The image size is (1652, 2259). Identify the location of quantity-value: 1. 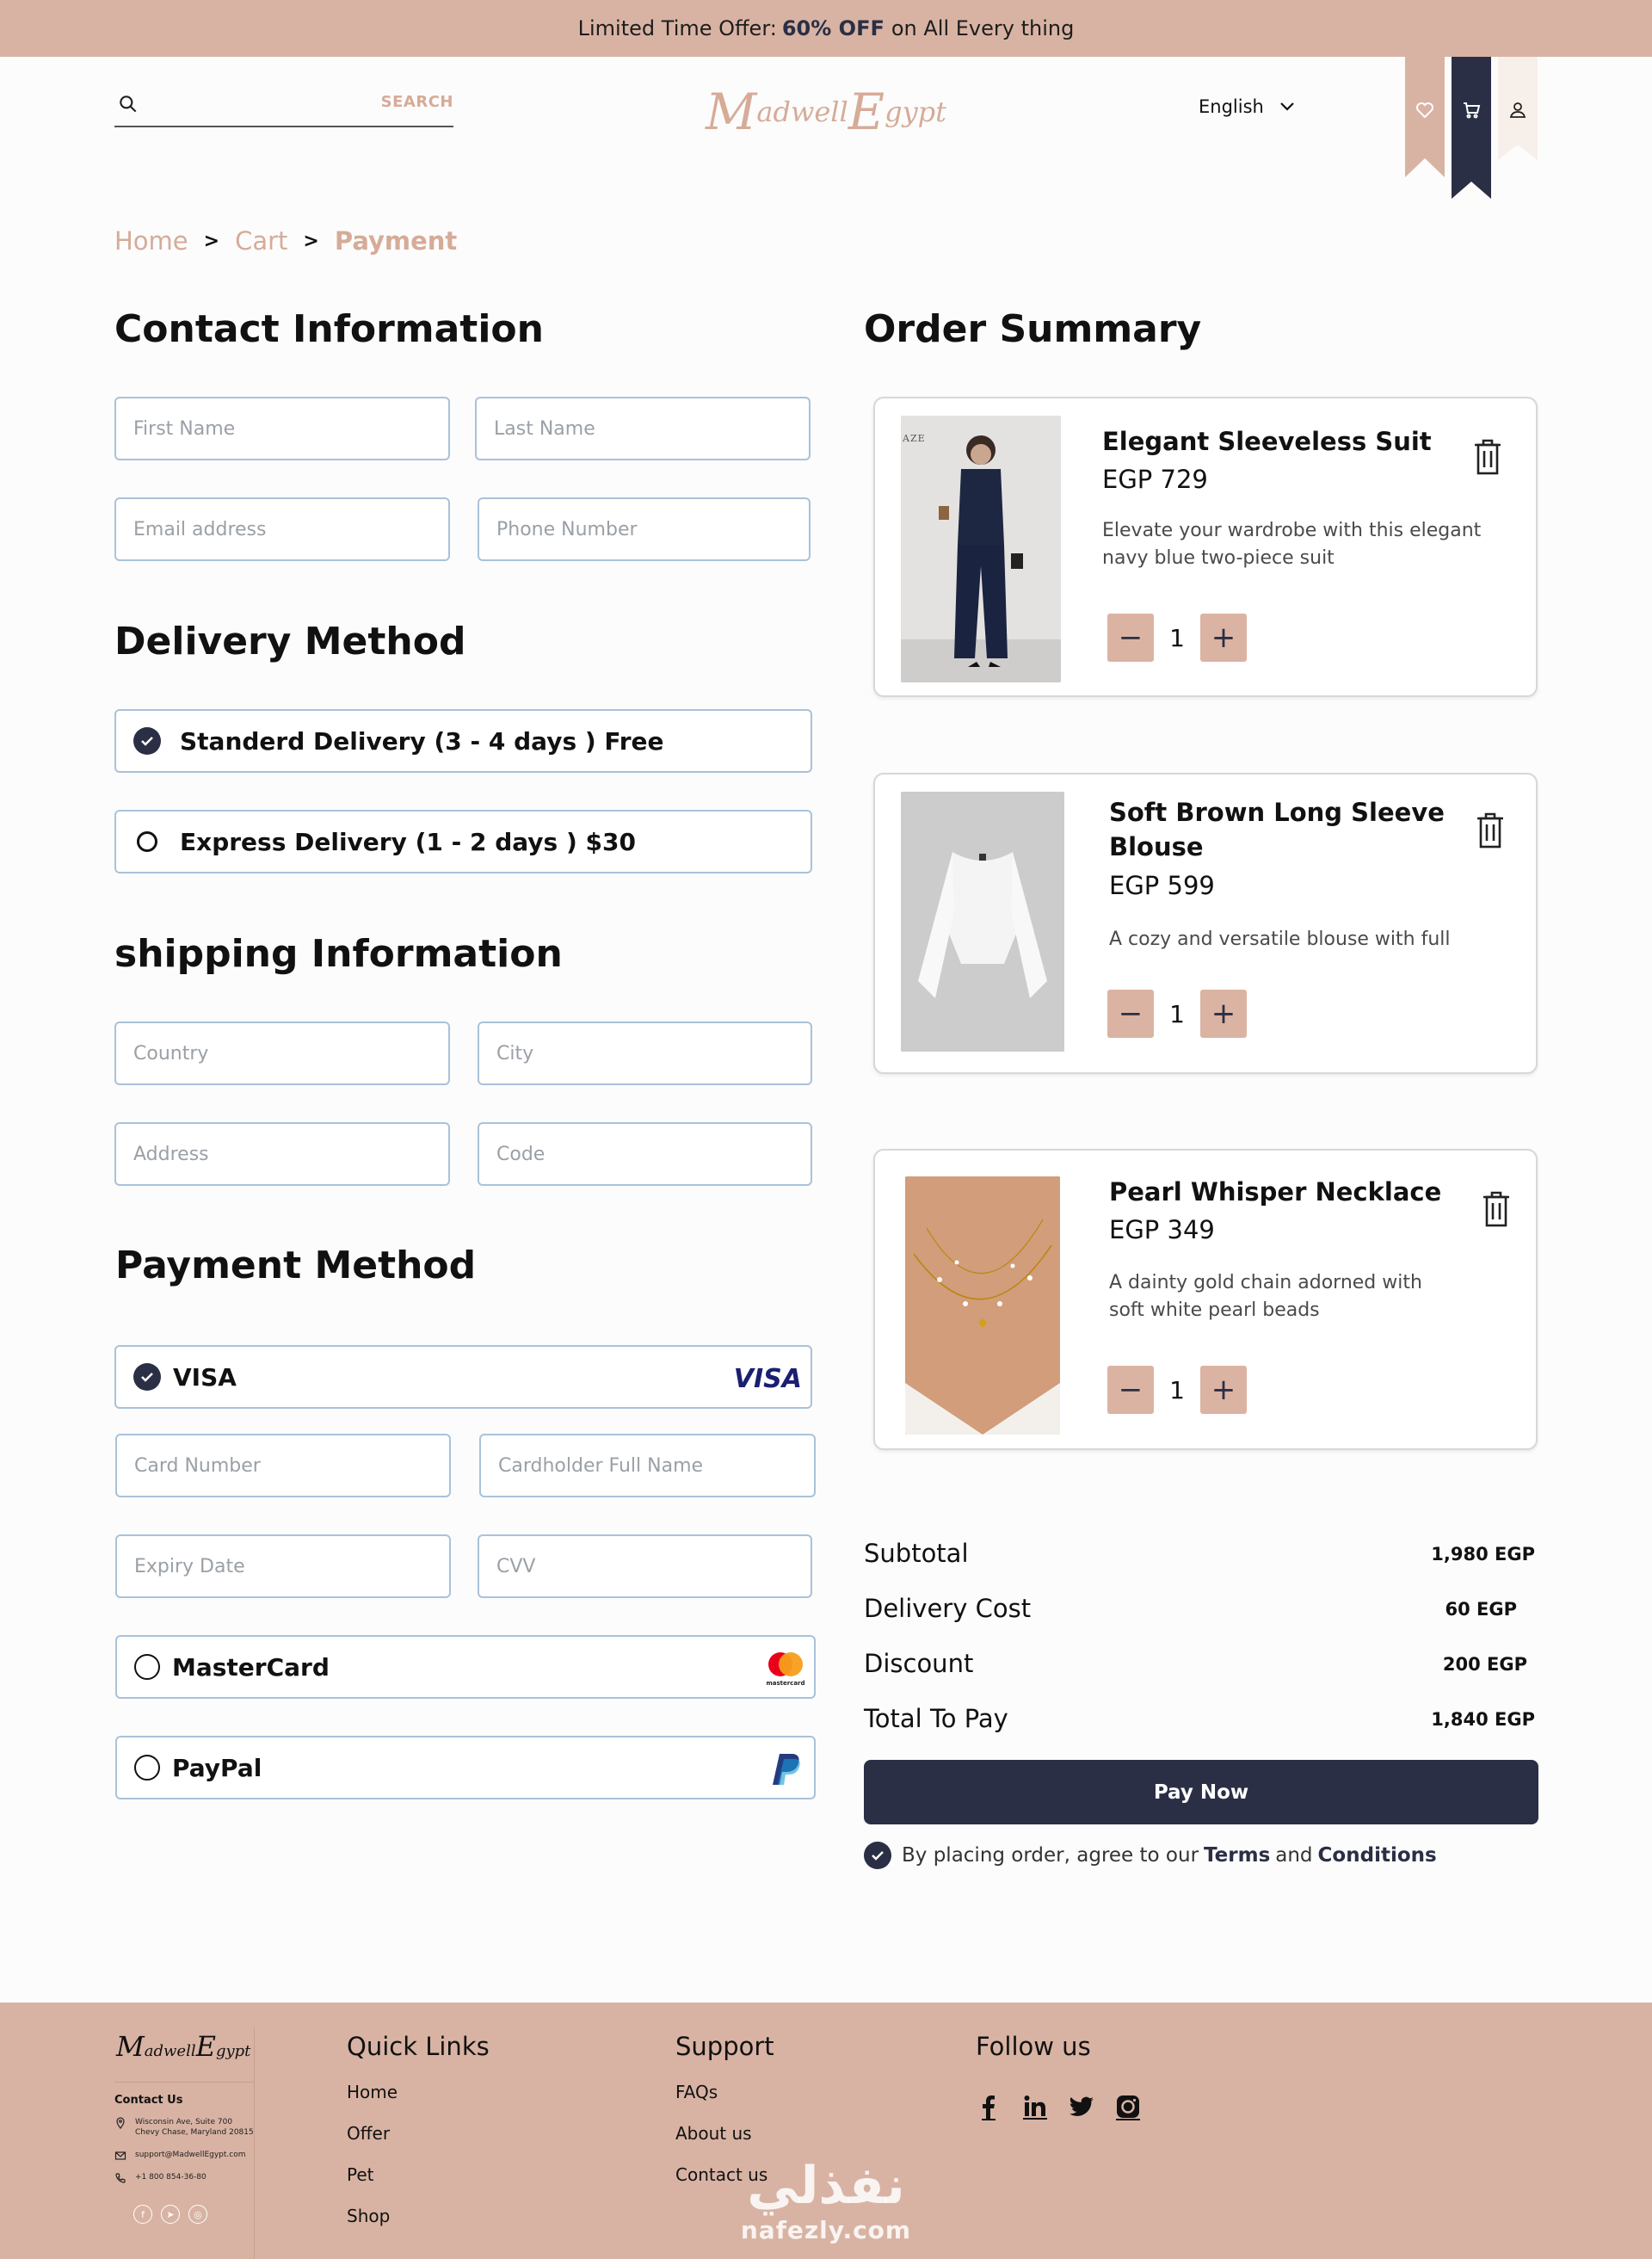
(1177, 1013).